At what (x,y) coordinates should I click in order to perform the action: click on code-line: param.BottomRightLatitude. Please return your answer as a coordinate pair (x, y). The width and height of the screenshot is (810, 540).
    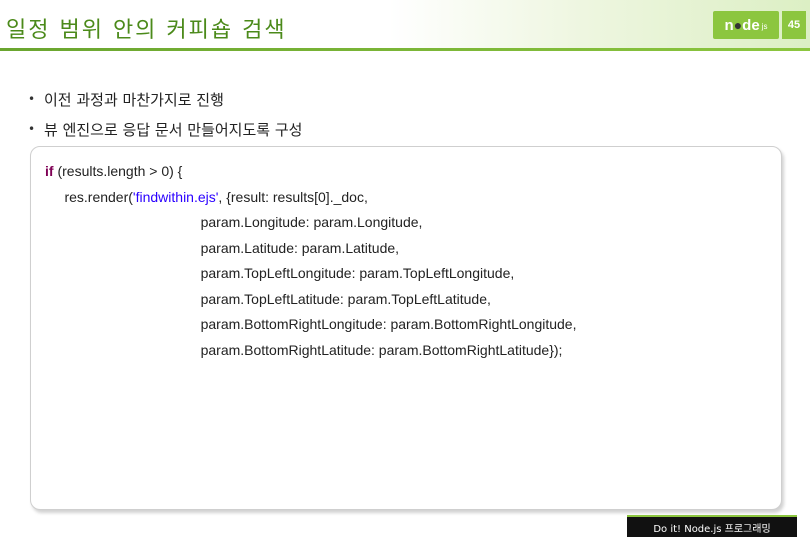
    Looking at the image, I should click on (304, 349).